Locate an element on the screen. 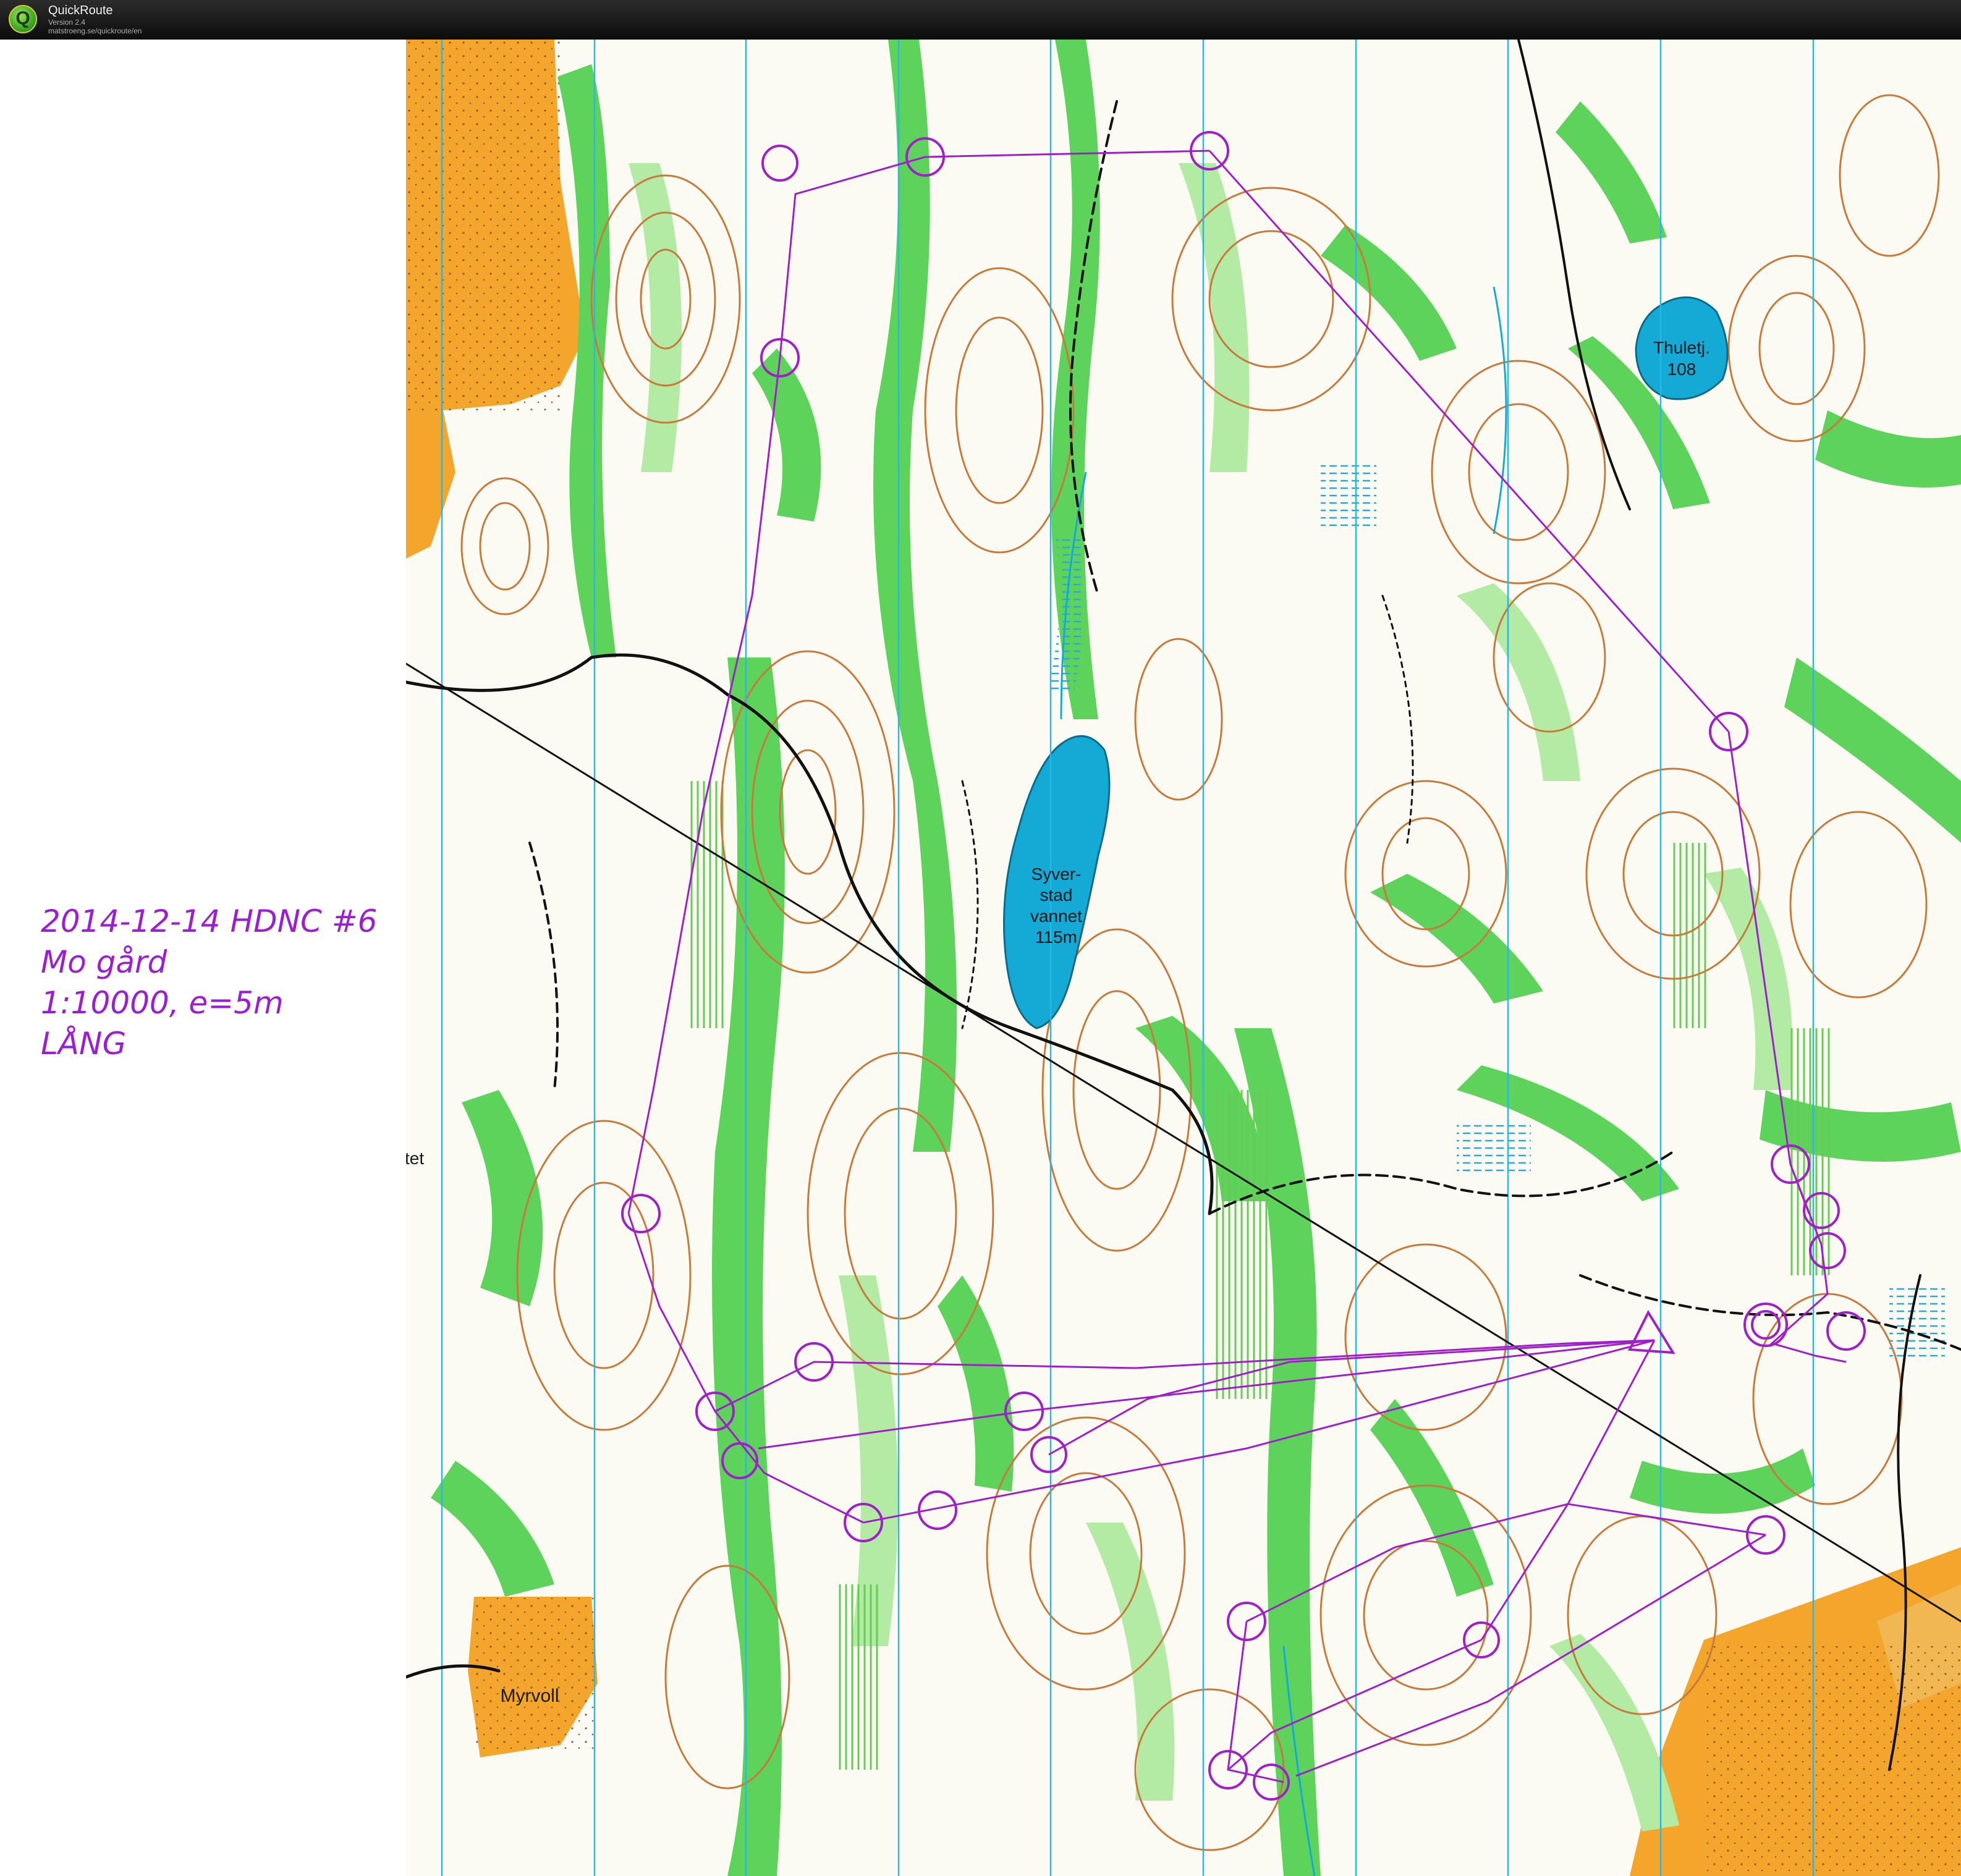  quickroute-logo-icon: Q is located at coordinates (23, 19).